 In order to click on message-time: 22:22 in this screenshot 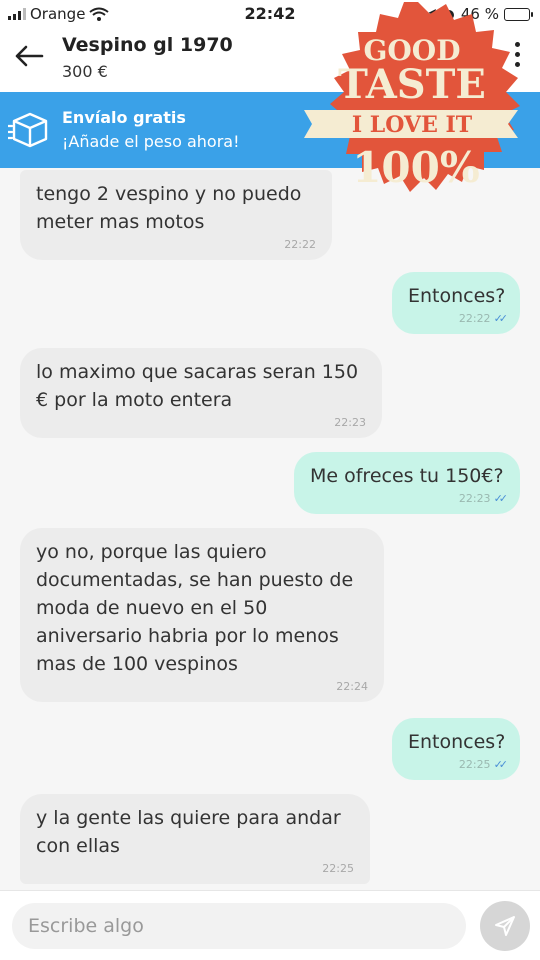, I will do `click(300, 244)`.